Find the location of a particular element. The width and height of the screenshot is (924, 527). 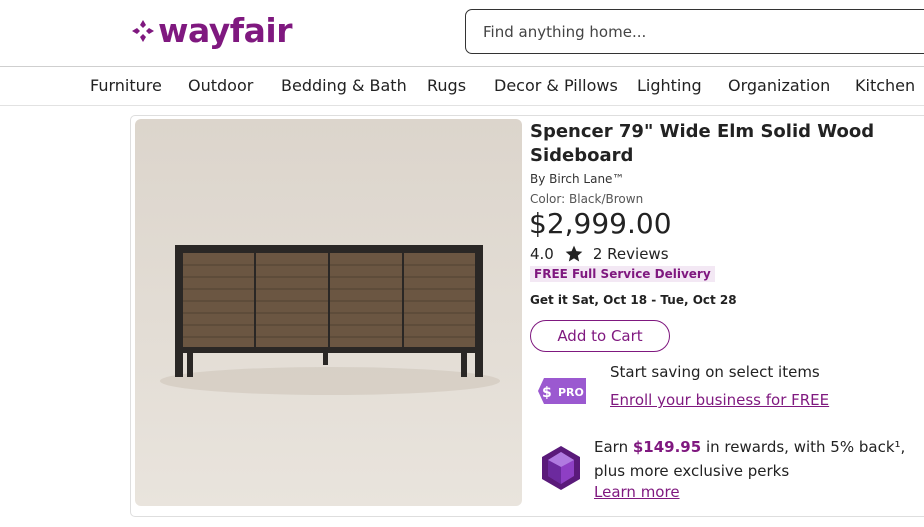

search-input is located at coordinates (702, 31).